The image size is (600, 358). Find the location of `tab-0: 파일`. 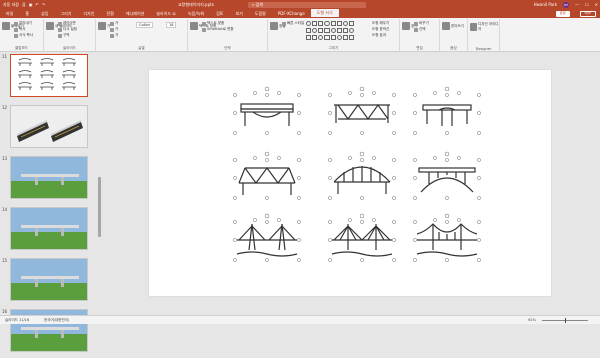

tab-0: 파일 is located at coordinates (9, 13).